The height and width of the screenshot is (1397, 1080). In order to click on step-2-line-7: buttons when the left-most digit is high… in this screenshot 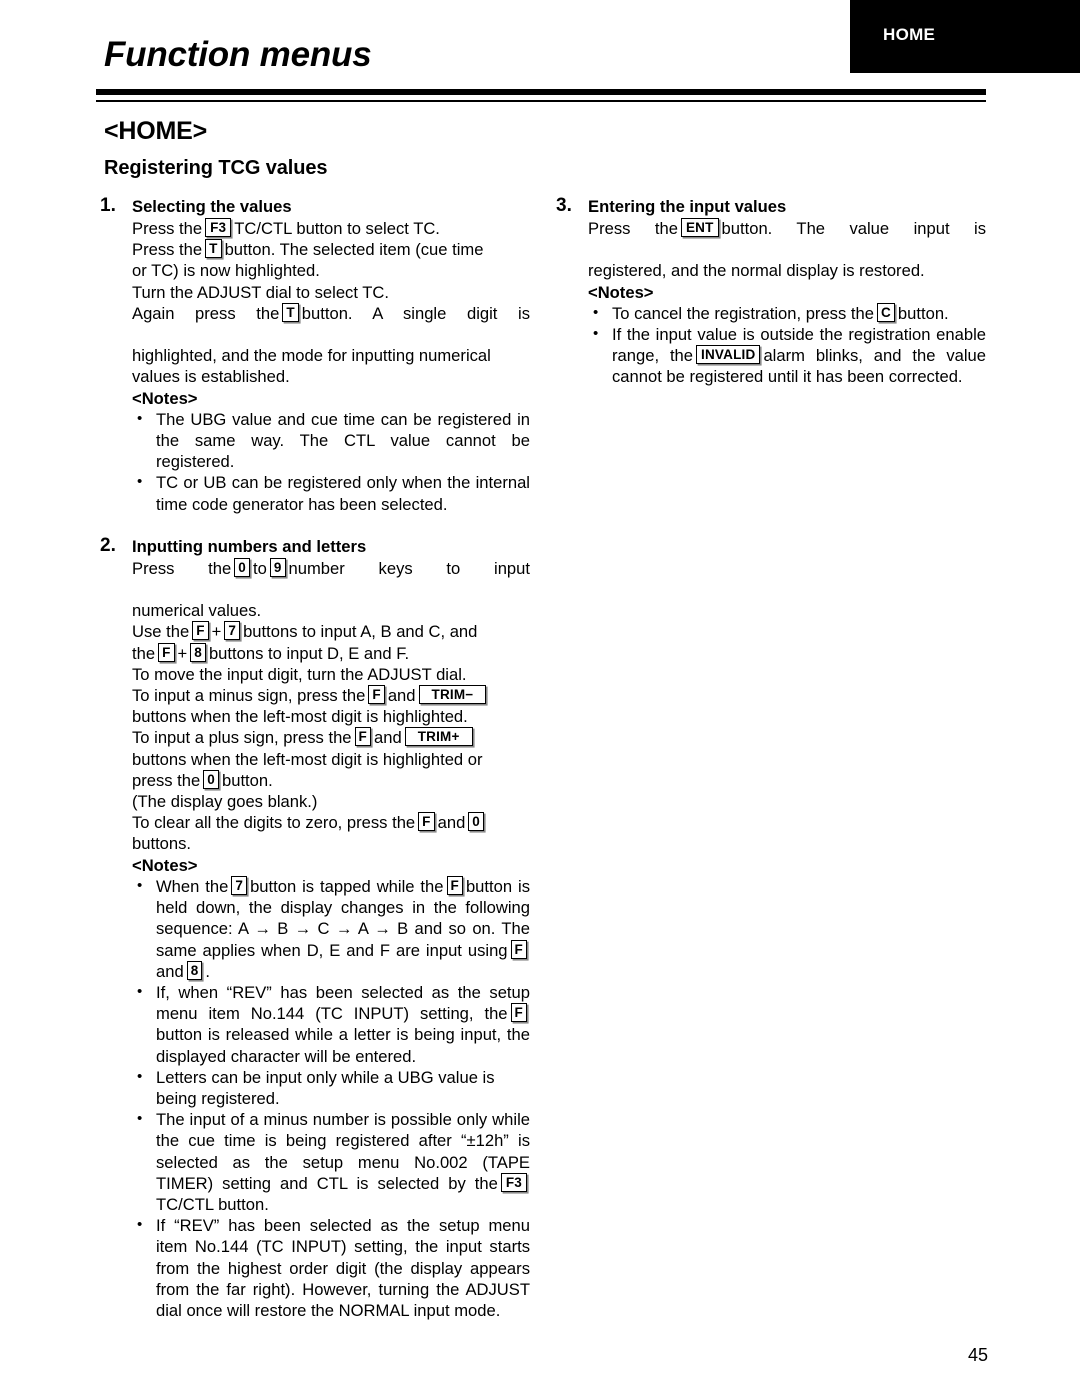, I will do `click(300, 717)`.